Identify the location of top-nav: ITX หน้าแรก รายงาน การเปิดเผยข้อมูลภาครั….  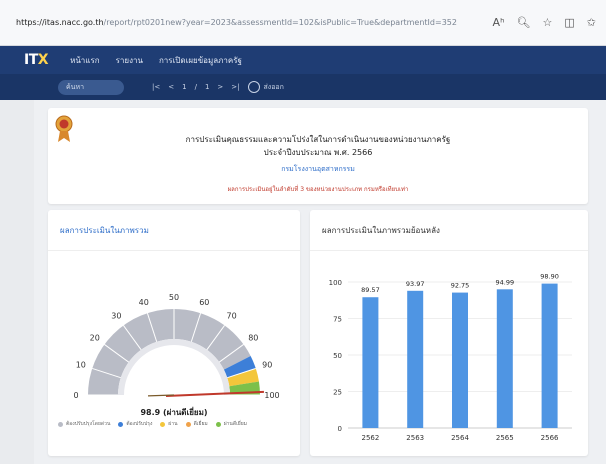
(303, 60).